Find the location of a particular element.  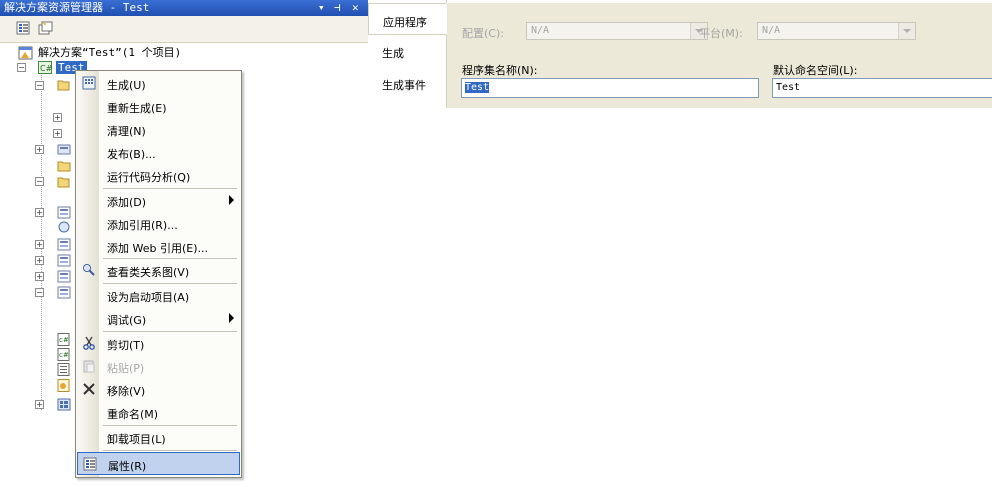

solution-explorer-toolbar is located at coordinates (184, 29).